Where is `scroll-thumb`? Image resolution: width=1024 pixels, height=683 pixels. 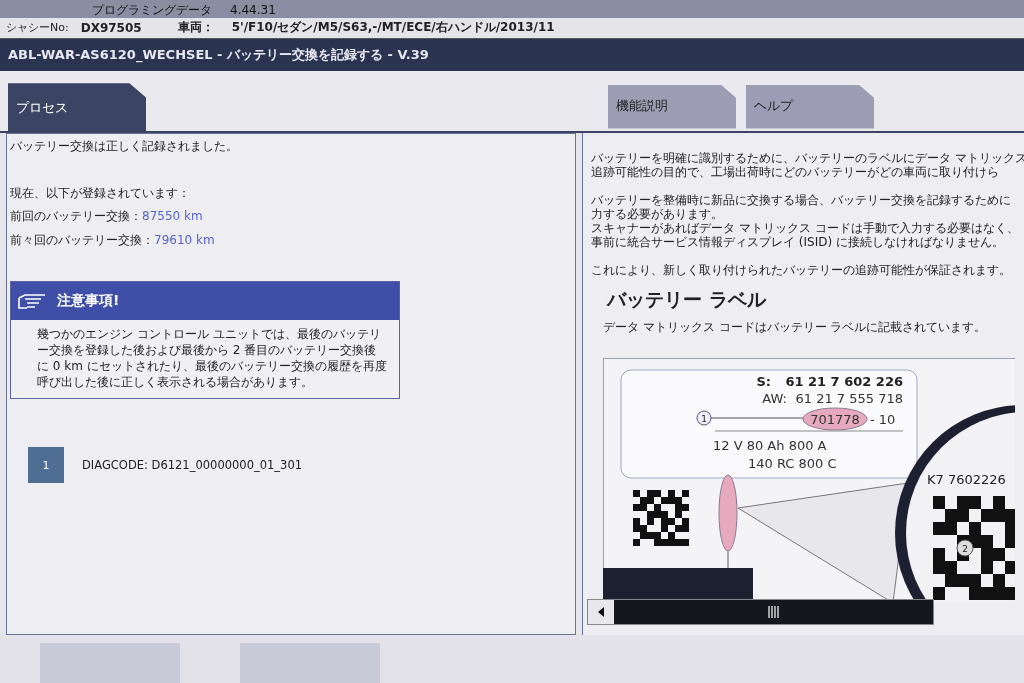
scroll-thumb is located at coordinates (773, 612).